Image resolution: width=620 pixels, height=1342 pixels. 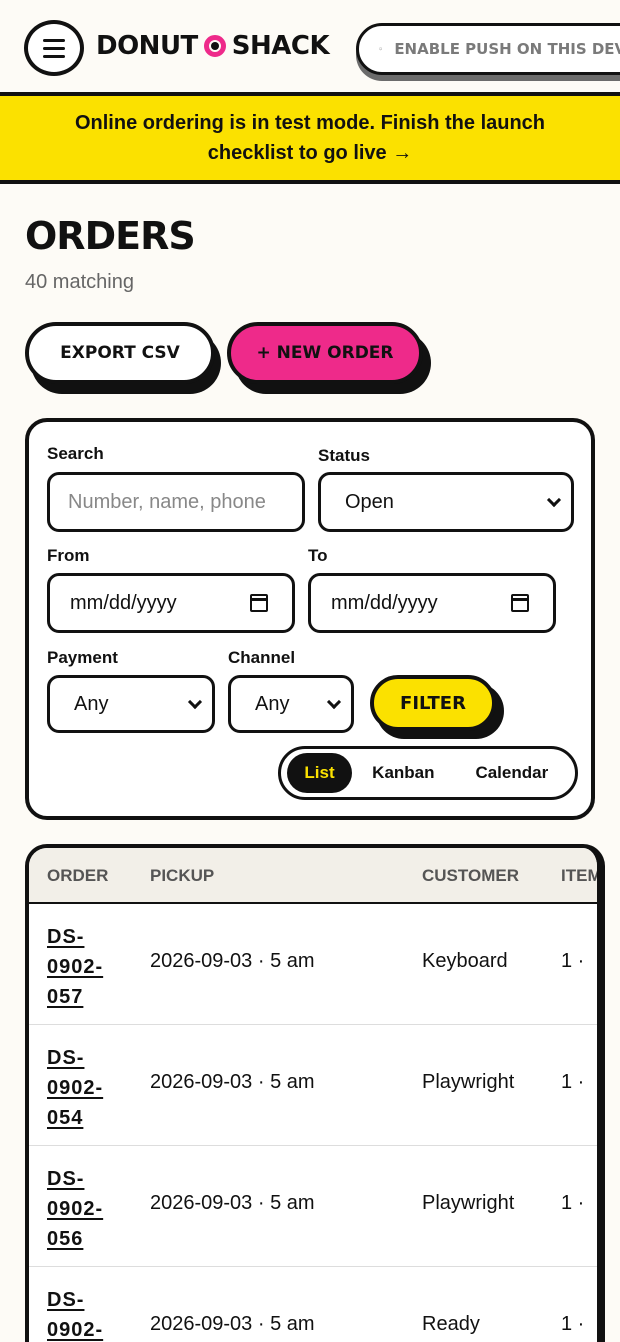 I want to click on order-number-link: DS-0902-054, so click(x=92, y=1088).